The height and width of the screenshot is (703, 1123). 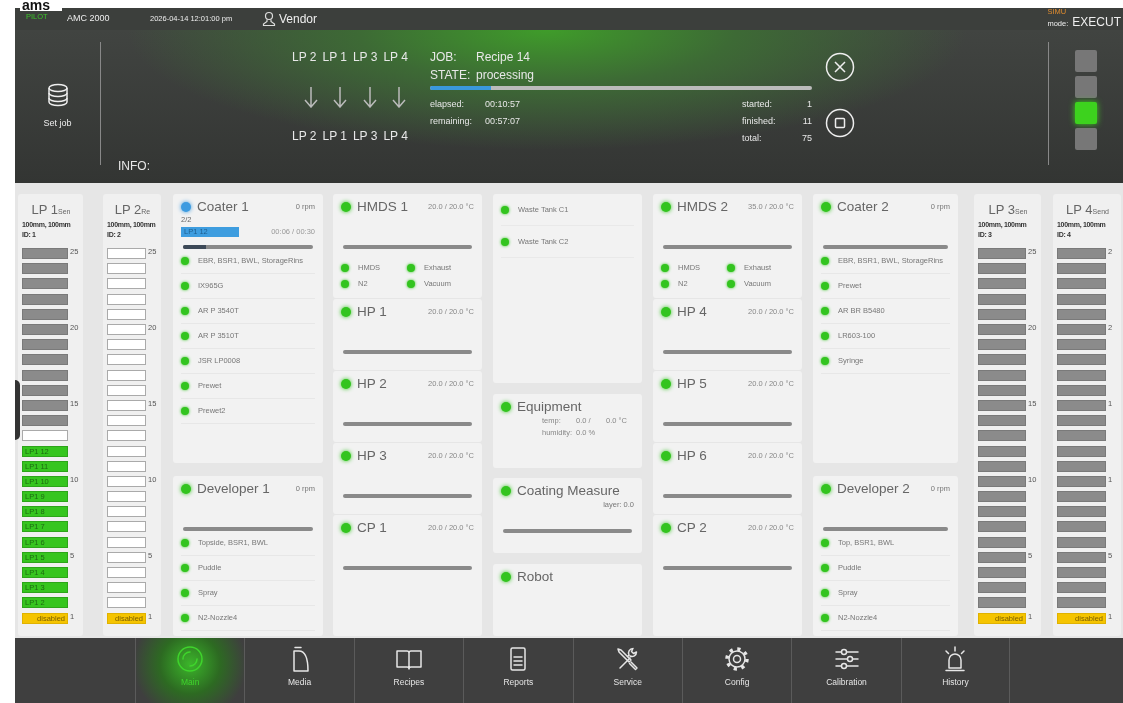 I want to click on ring-icon, so click(x=190, y=659).